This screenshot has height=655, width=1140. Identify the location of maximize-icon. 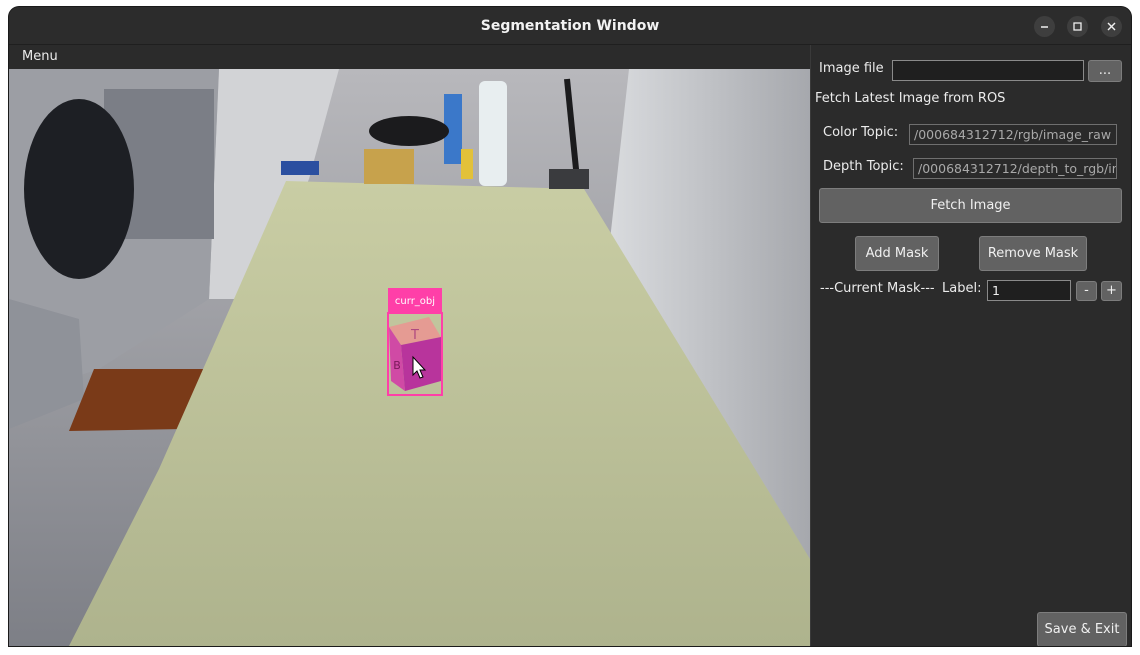
(1077, 26).